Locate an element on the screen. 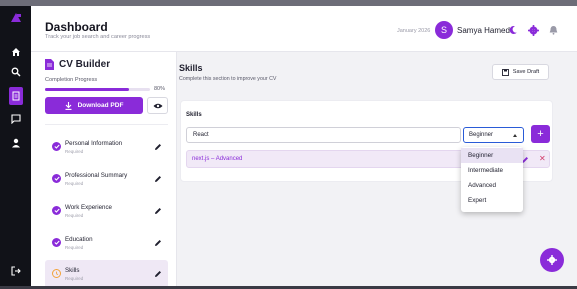 The image size is (577, 289). step-label: Work Experience is located at coordinates (88, 207).